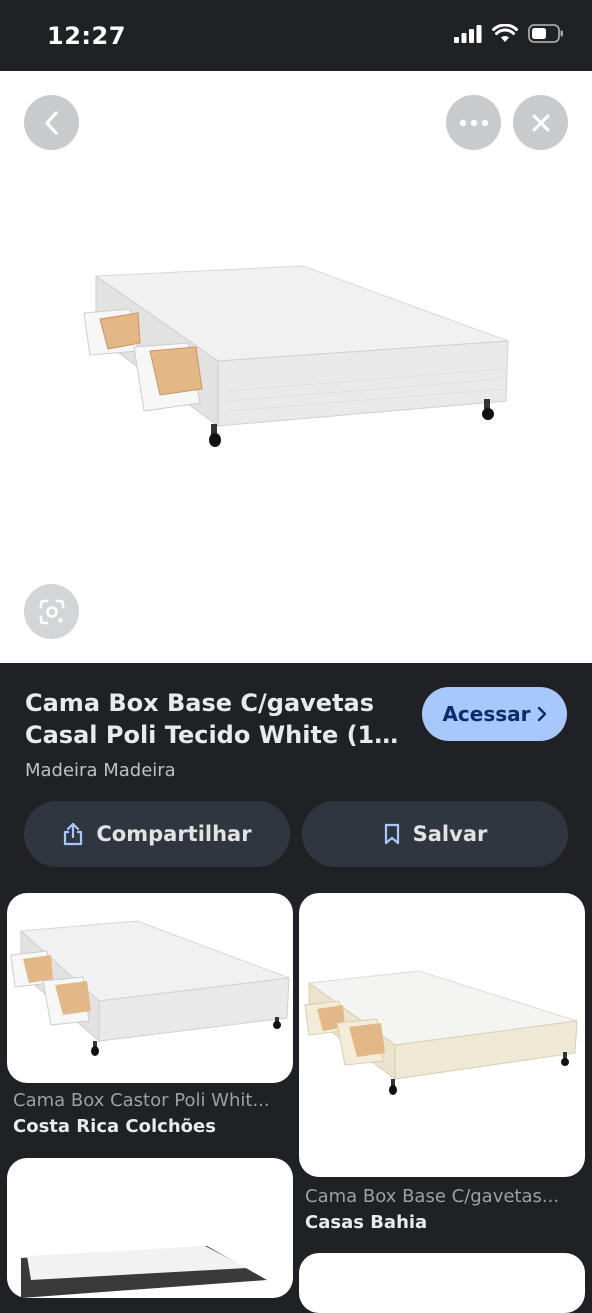 This screenshot has height=1313, width=592. I want to click on product-source: Madeira Madeira, so click(100, 770).